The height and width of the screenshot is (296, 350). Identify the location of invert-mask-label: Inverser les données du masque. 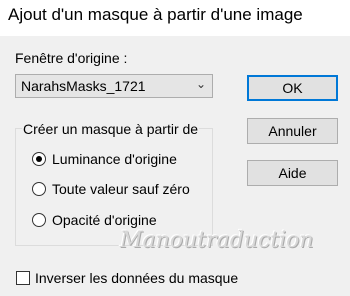
(137, 278).